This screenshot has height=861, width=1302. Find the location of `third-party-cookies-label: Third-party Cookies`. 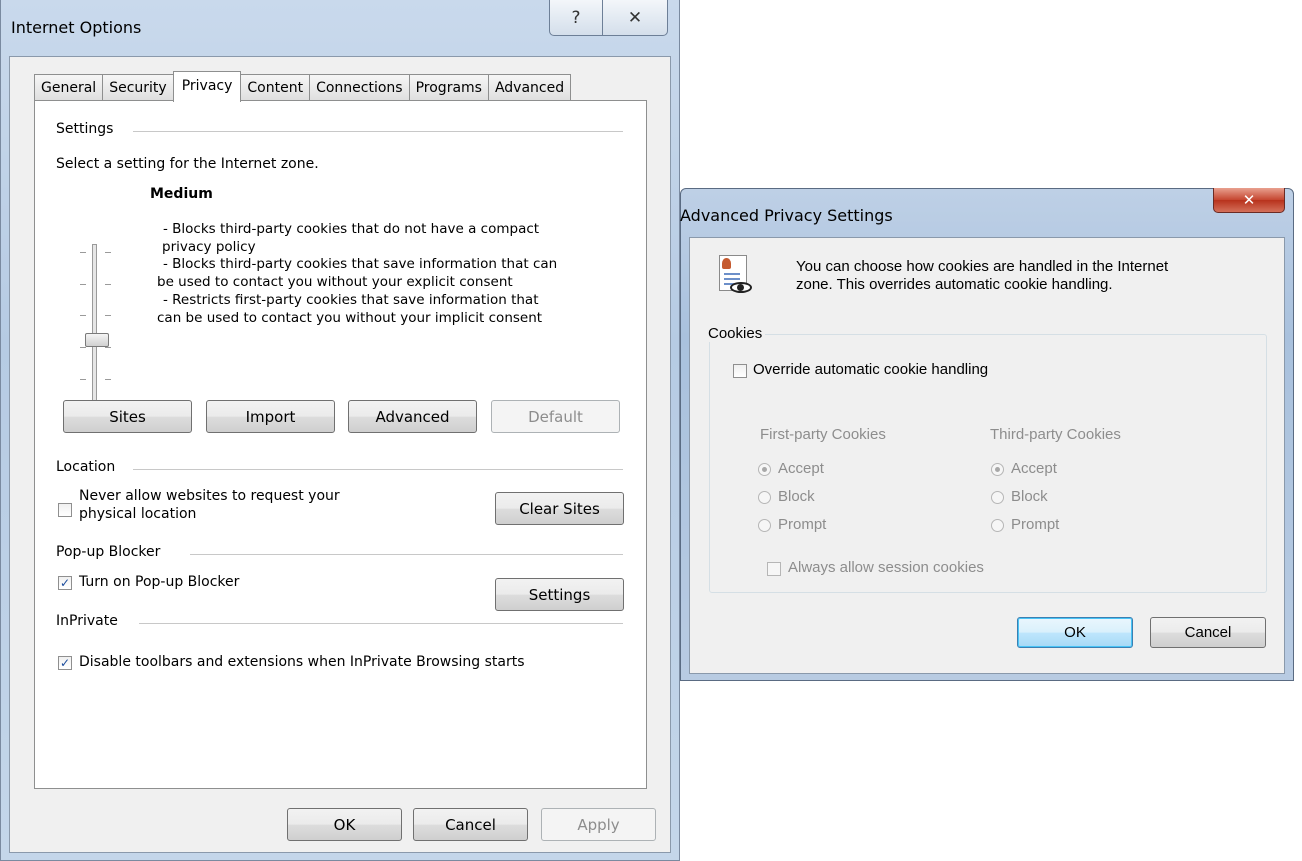

third-party-cookies-label: Third-party Cookies is located at coordinates (1055, 434).